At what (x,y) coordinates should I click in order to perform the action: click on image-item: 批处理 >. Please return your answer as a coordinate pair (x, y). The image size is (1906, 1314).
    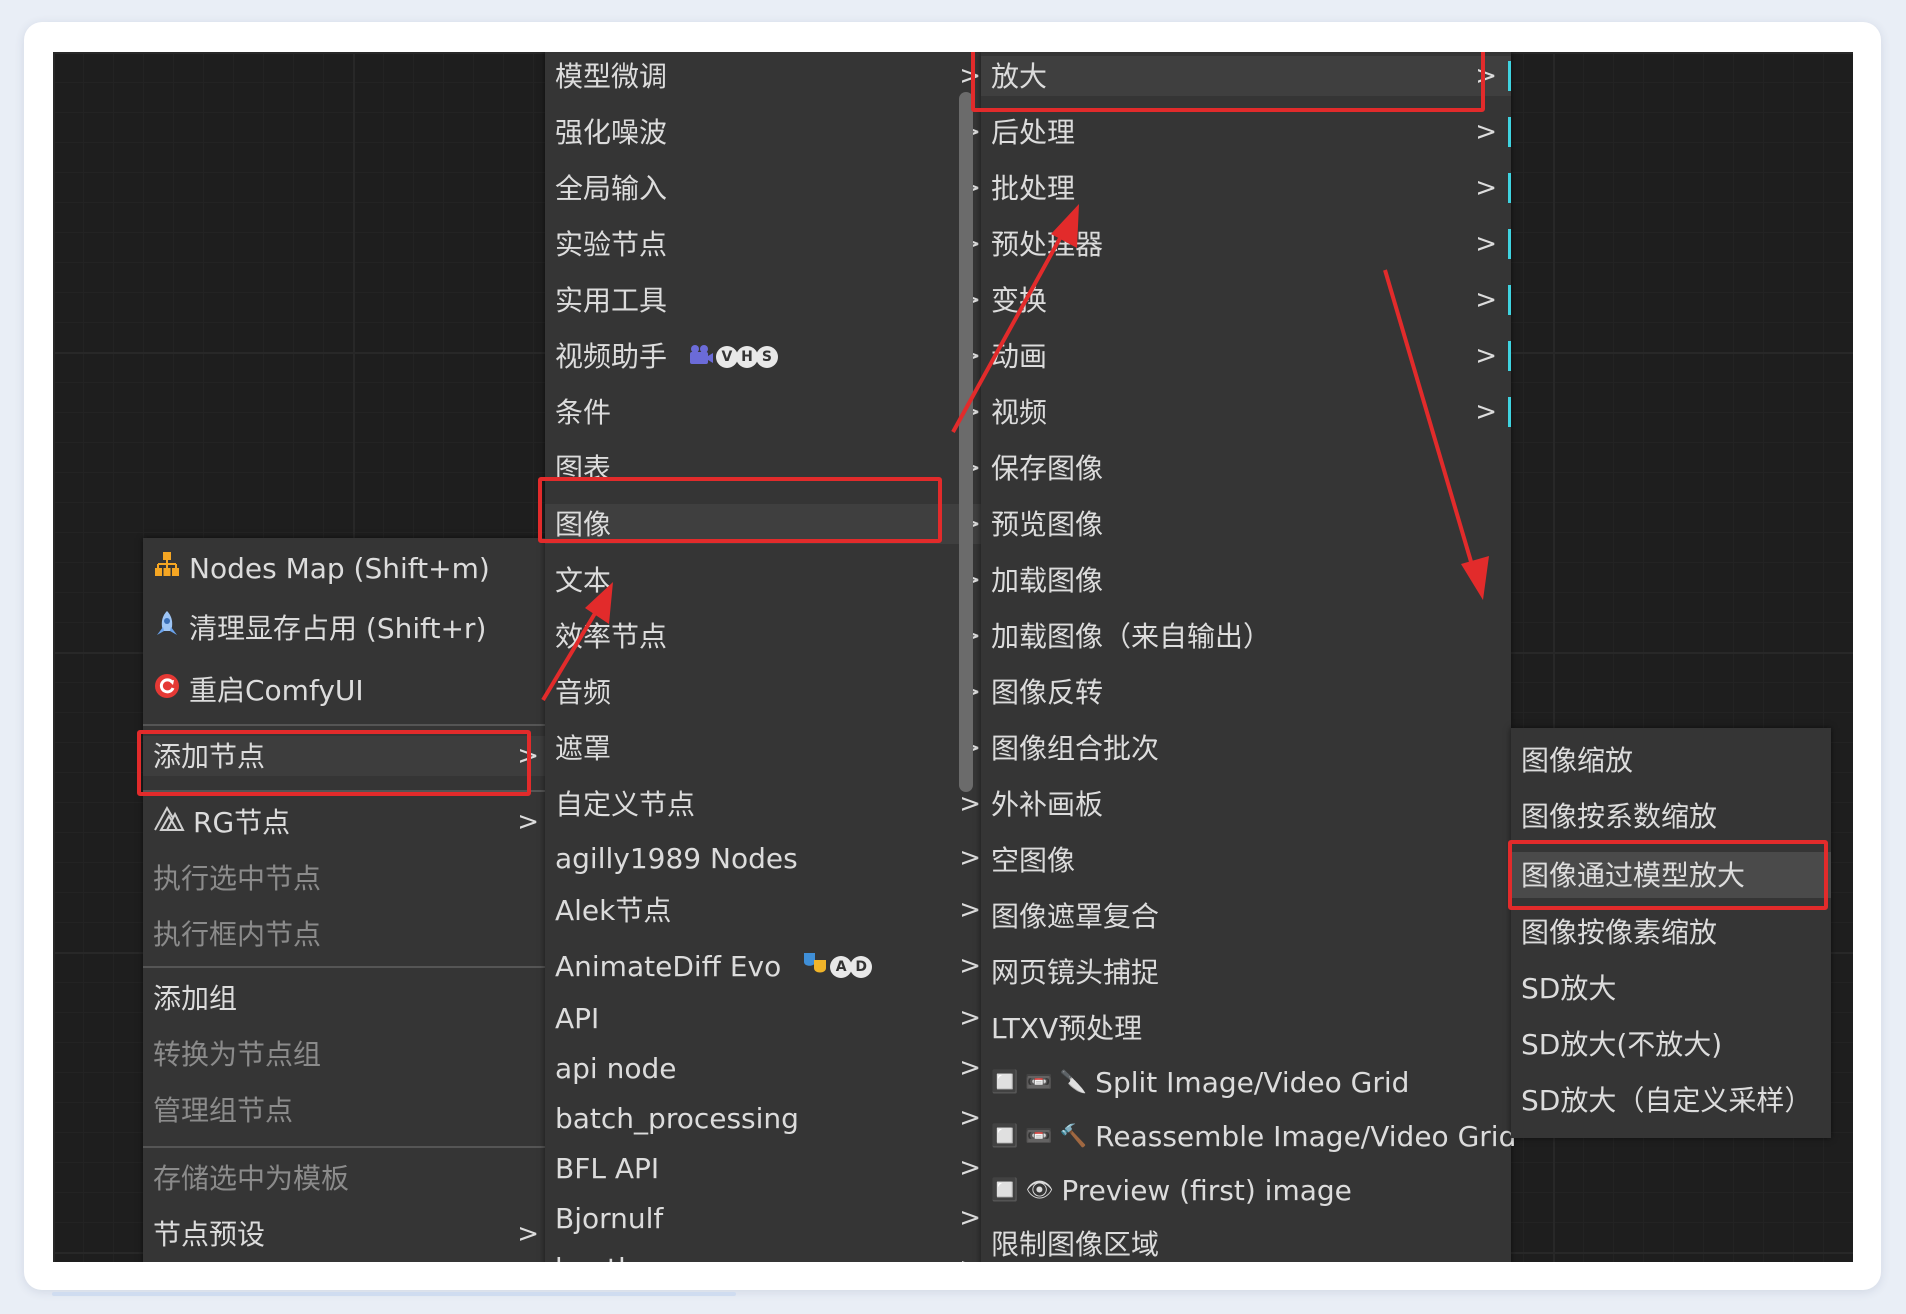
    Looking at the image, I should click on (1246, 188).